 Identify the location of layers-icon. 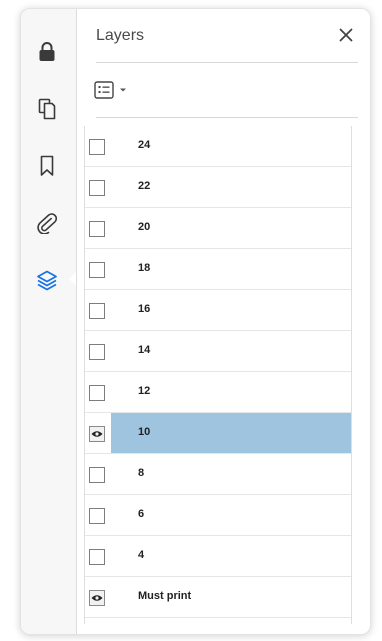
(47, 280).